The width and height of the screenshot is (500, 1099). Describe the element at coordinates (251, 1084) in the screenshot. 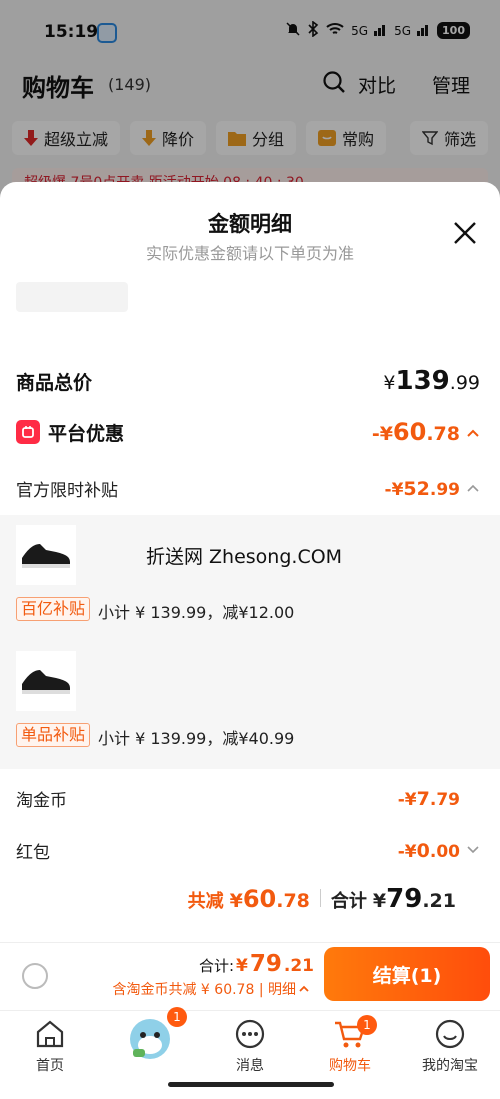

I see `home-indicator` at that location.